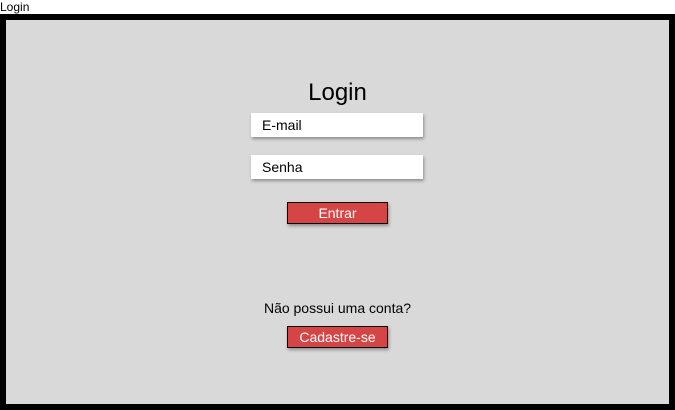 The width and height of the screenshot is (675, 410). Describe the element at coordinates (337, 337) in the screenshot. I see `signup-button: Cadastre-se` at that location.